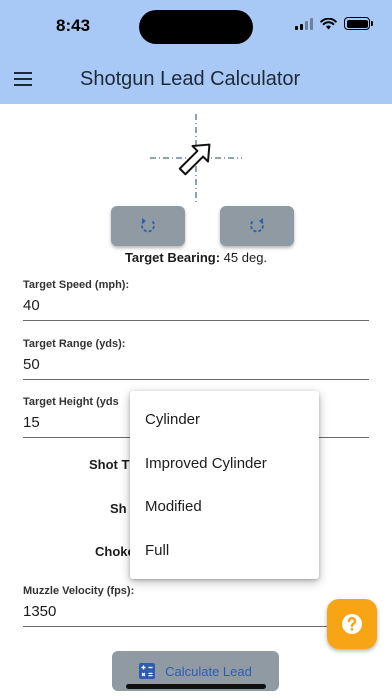  I want to click on status-time: 8:43, so click(73, 25).